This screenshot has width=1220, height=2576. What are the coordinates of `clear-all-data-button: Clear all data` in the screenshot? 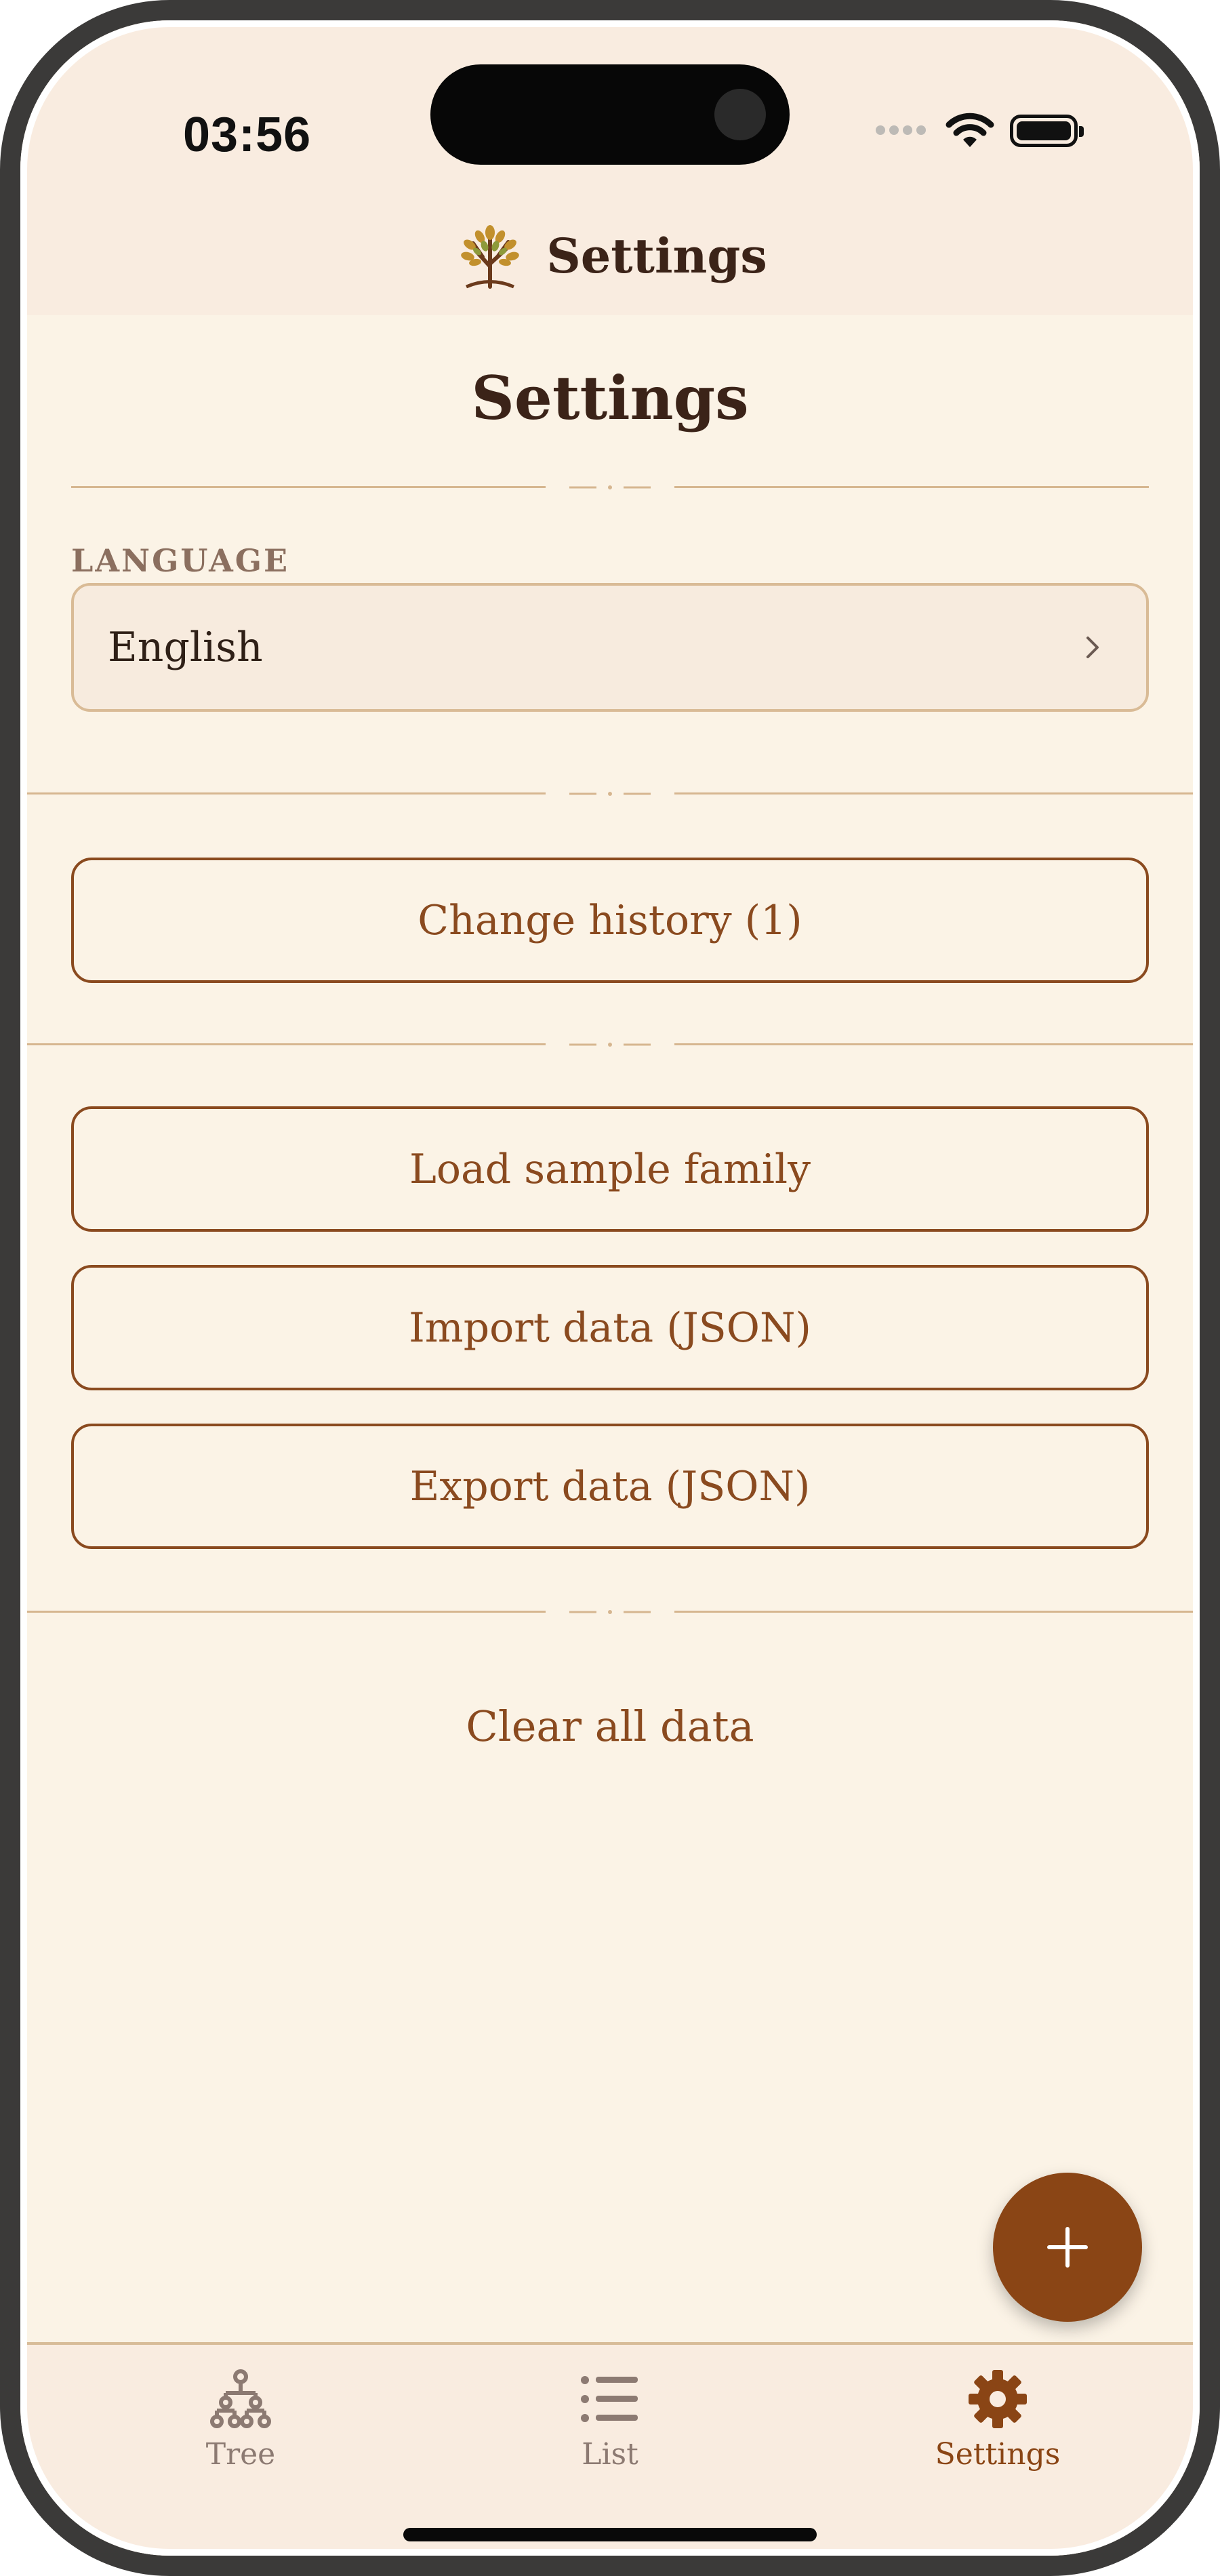 It's located at (610, 1726).